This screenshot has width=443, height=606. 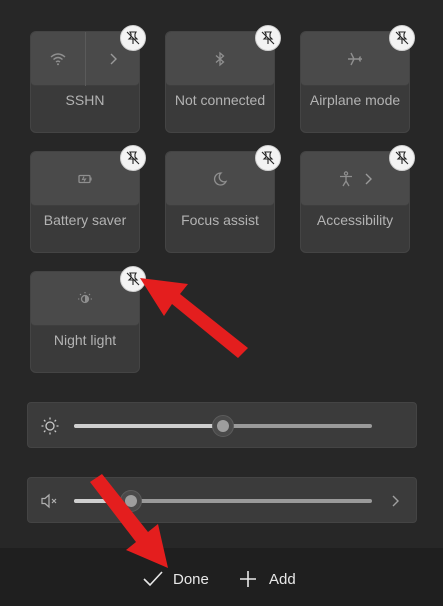 What do you see at coordinates (221, 577) in the screenshot?
I see `footer-bar: Done Add` at bounding box center [221, 577].